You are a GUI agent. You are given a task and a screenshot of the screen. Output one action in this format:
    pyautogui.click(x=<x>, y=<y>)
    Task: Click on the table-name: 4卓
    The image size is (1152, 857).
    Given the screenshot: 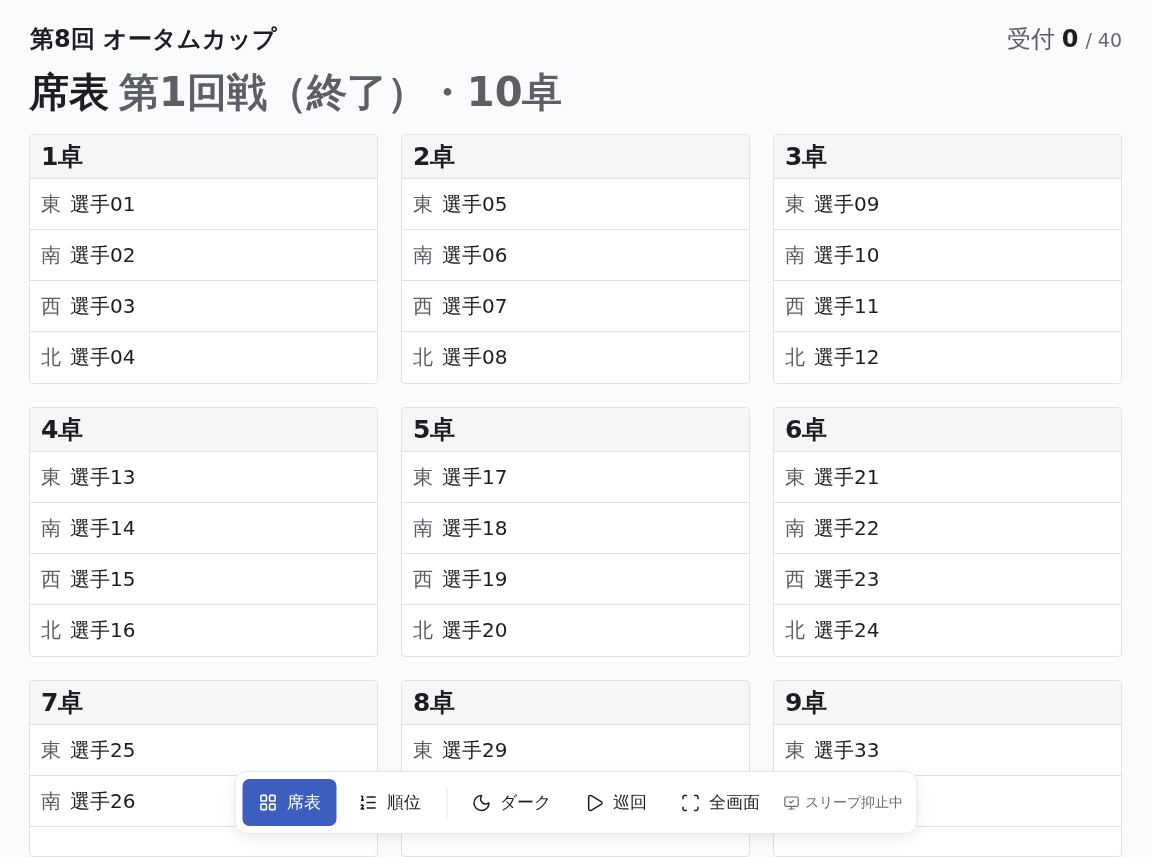 What is the action you would take?
    pyautogui.click(x=203, y=430)
    